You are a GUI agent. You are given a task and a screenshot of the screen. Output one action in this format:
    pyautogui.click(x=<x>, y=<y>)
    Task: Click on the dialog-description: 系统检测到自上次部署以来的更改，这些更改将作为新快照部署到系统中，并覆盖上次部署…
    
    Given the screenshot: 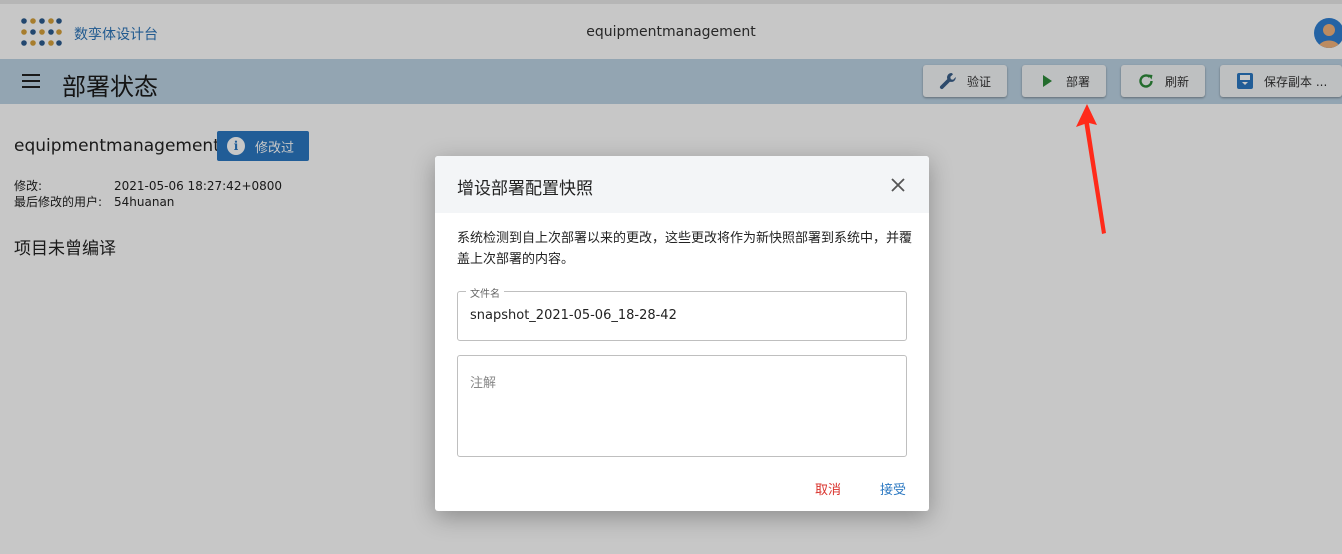 What is the action you would take?
    pyautogui.click(x=685, y=249)
    